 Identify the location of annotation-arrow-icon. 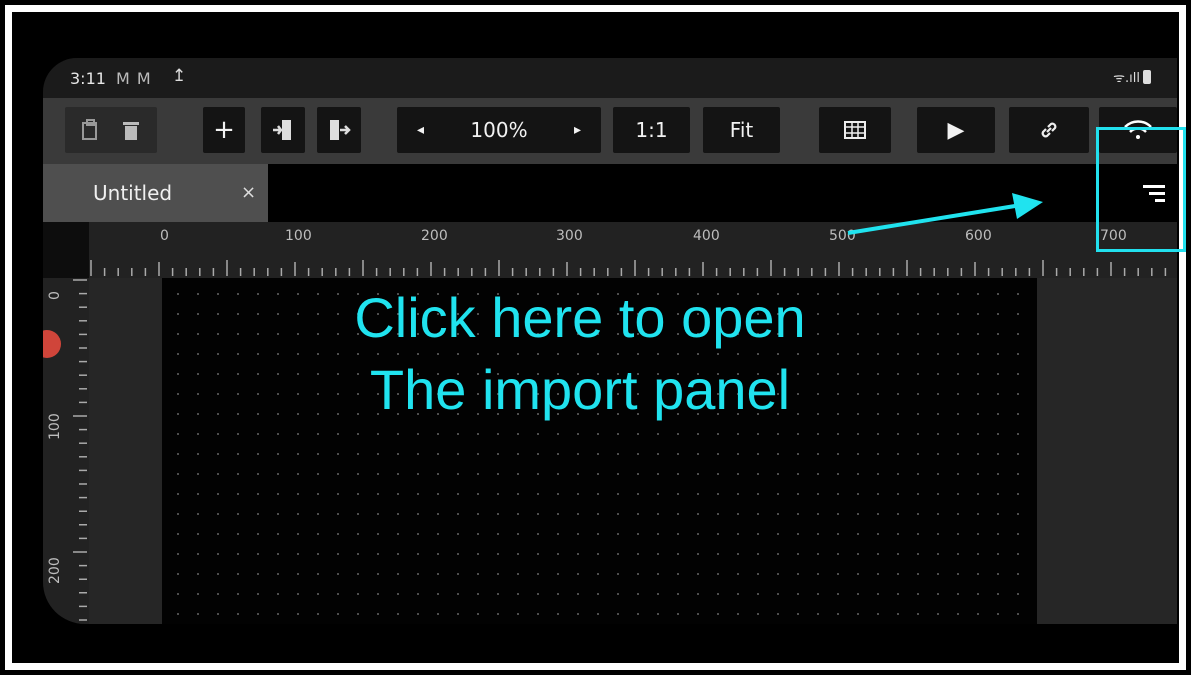
(945, 214).